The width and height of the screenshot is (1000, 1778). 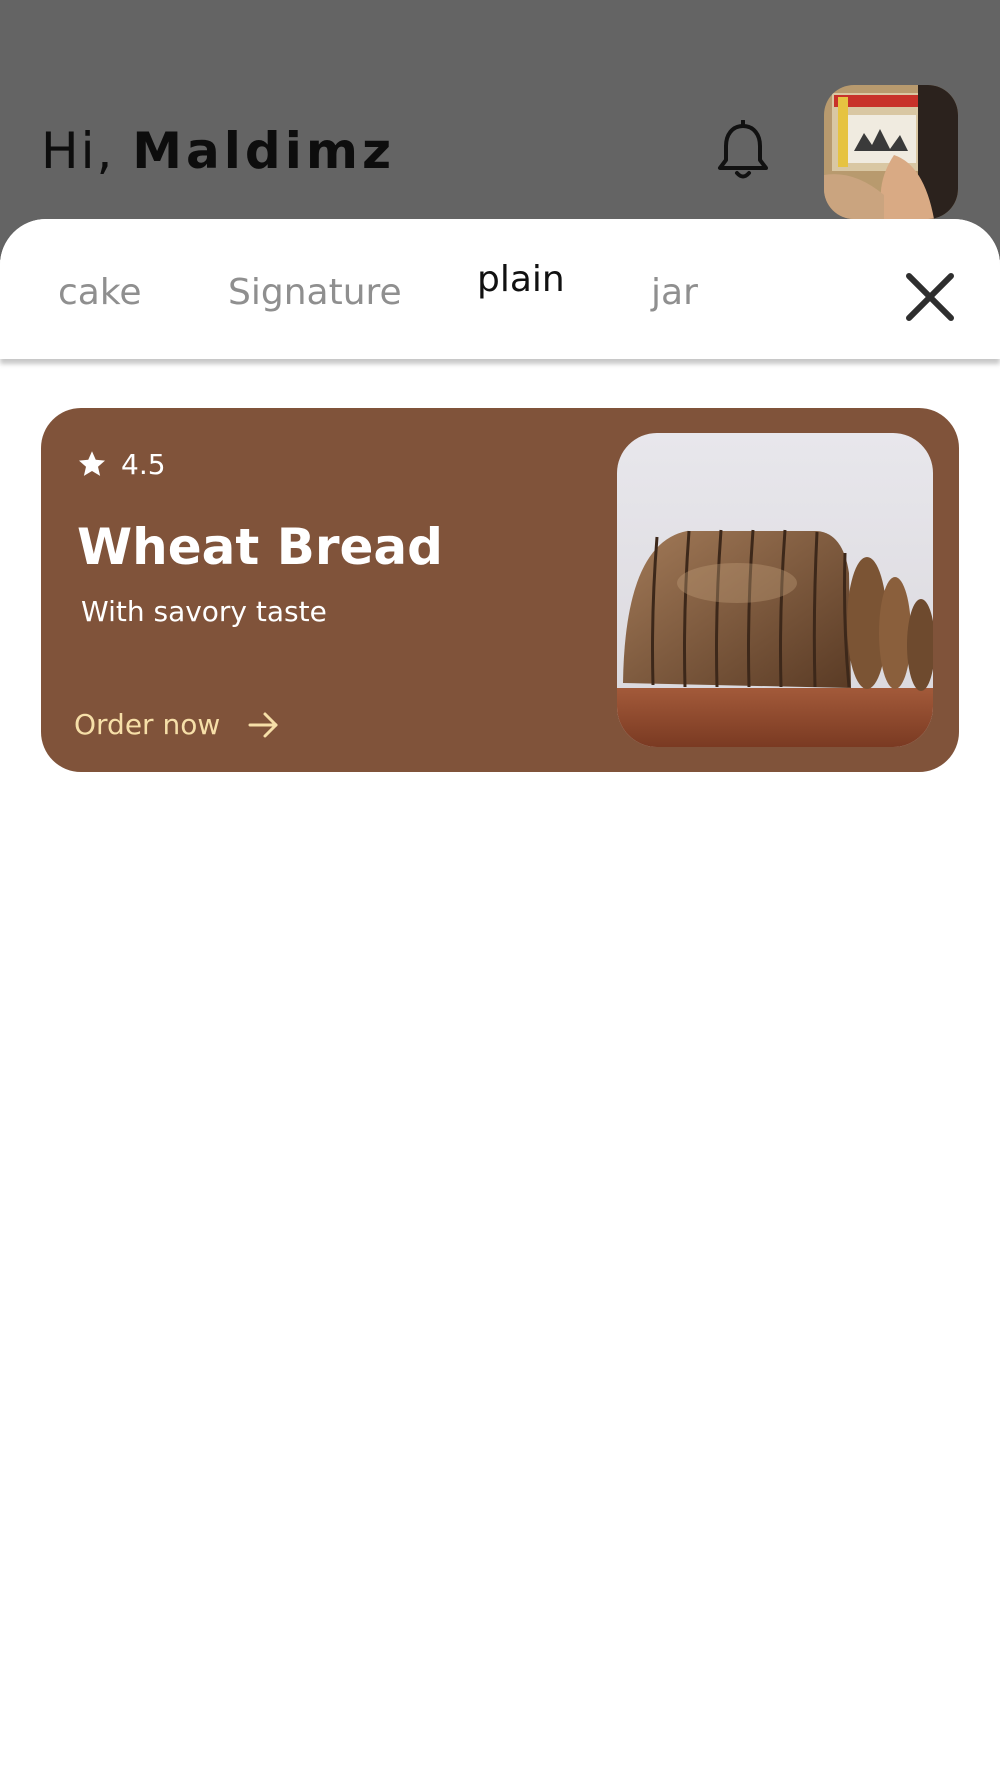 I want to click on greeting: Hi, Maldimz, so click(x=218, y=151).